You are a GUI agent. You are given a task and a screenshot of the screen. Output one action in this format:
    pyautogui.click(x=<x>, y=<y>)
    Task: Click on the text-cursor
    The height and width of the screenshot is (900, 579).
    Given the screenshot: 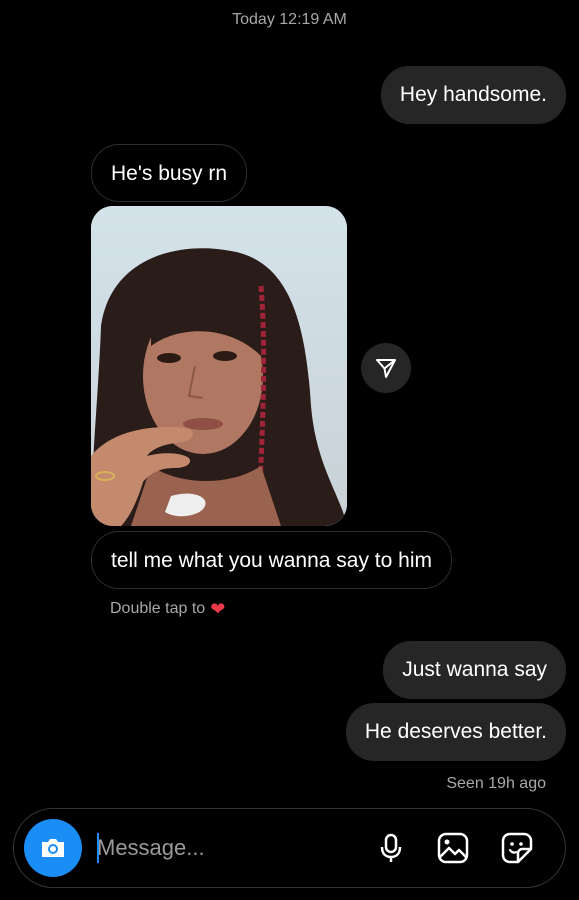 What is the action you would take?
    pyautogui.click(x=98, y=848)
    